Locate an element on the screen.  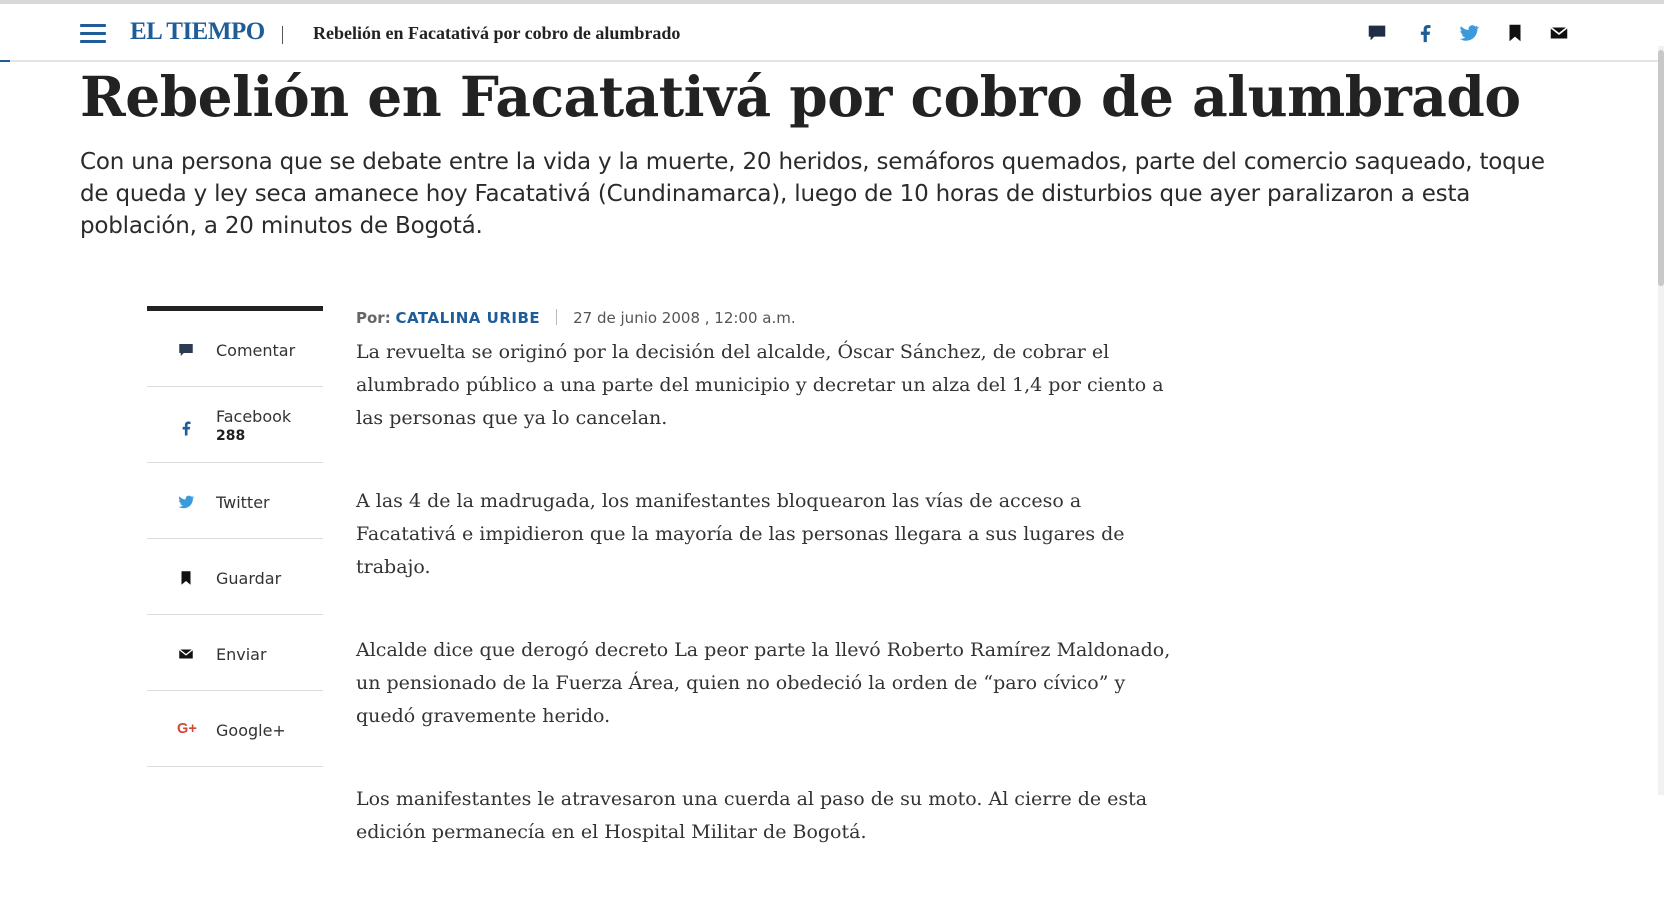
share-twitter-button: Twitter is located at coordinates (235, 501).